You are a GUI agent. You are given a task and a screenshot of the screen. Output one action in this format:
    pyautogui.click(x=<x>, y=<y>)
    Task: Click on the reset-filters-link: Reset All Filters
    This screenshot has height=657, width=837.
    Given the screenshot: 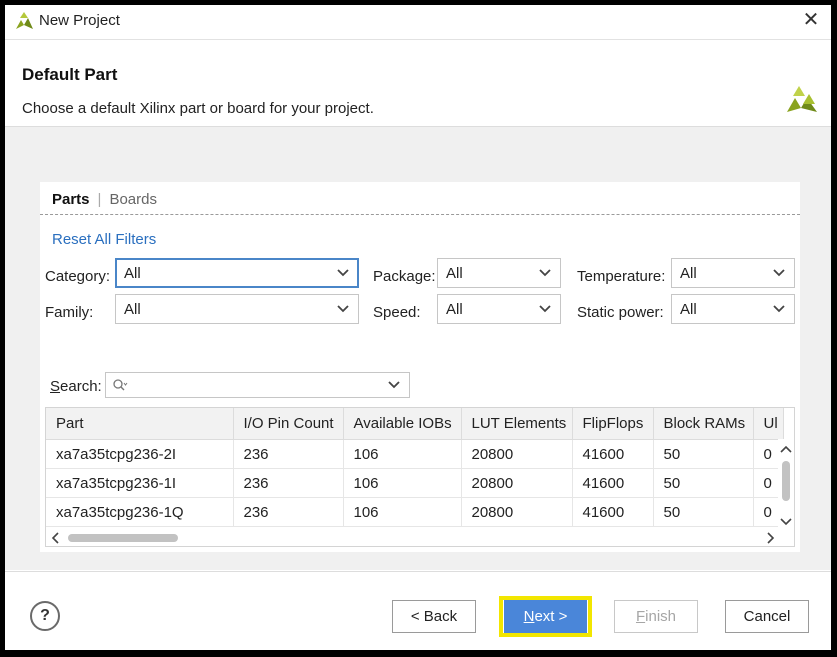 What is the action you would take?
    pyautogui.click(x=104, y=239)
    